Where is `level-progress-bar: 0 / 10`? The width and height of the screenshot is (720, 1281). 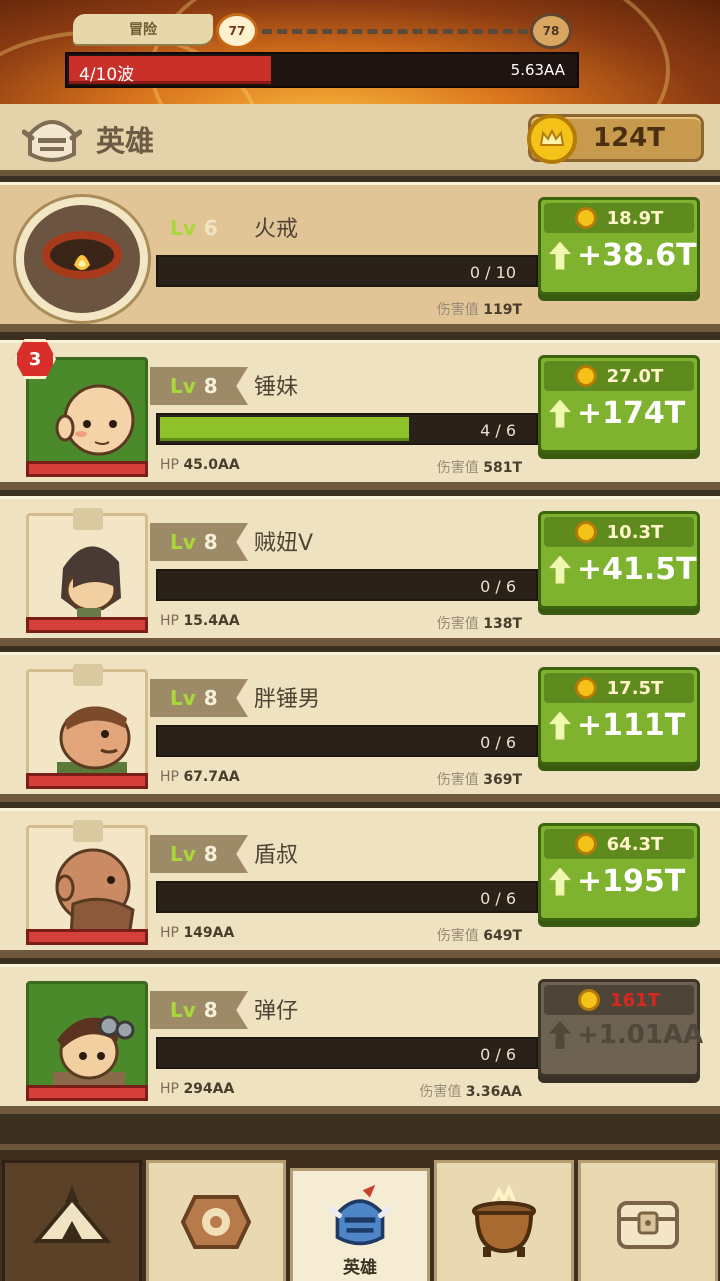
level-progress-bar: 0 / 10 is located at coordinates (347, 271).